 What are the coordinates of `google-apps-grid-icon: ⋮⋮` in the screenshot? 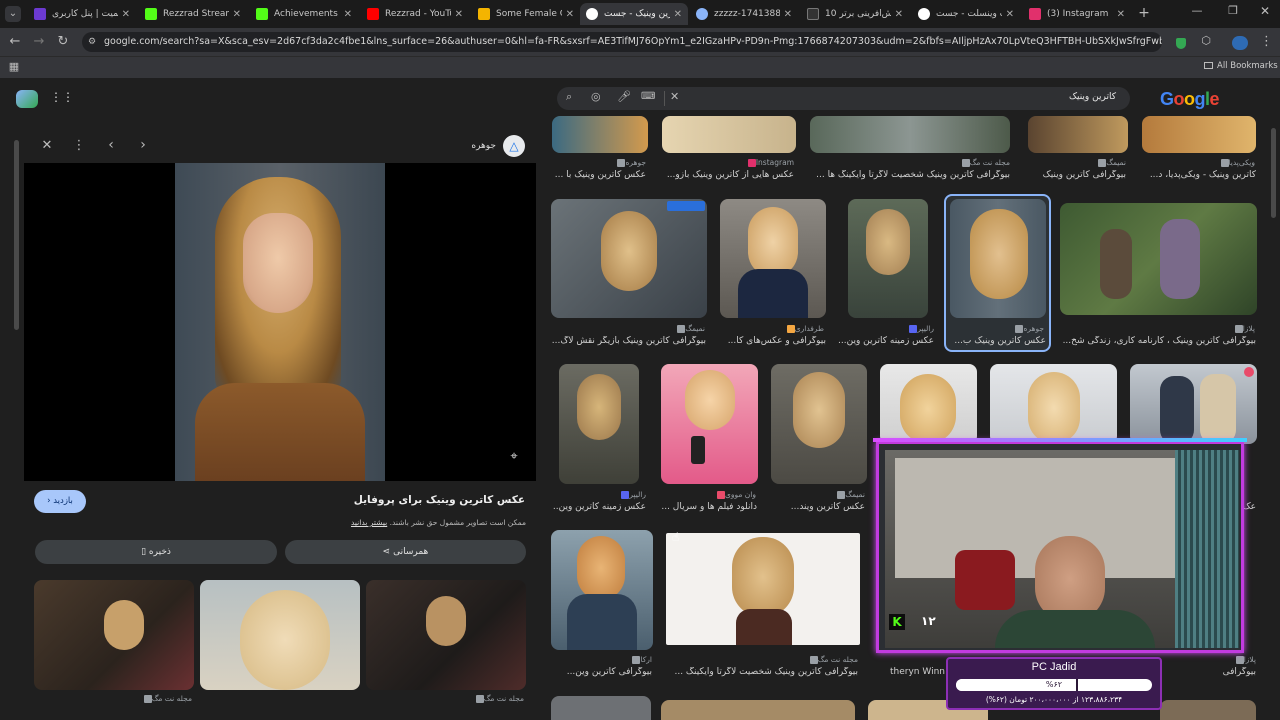 It's located at (62, 97).